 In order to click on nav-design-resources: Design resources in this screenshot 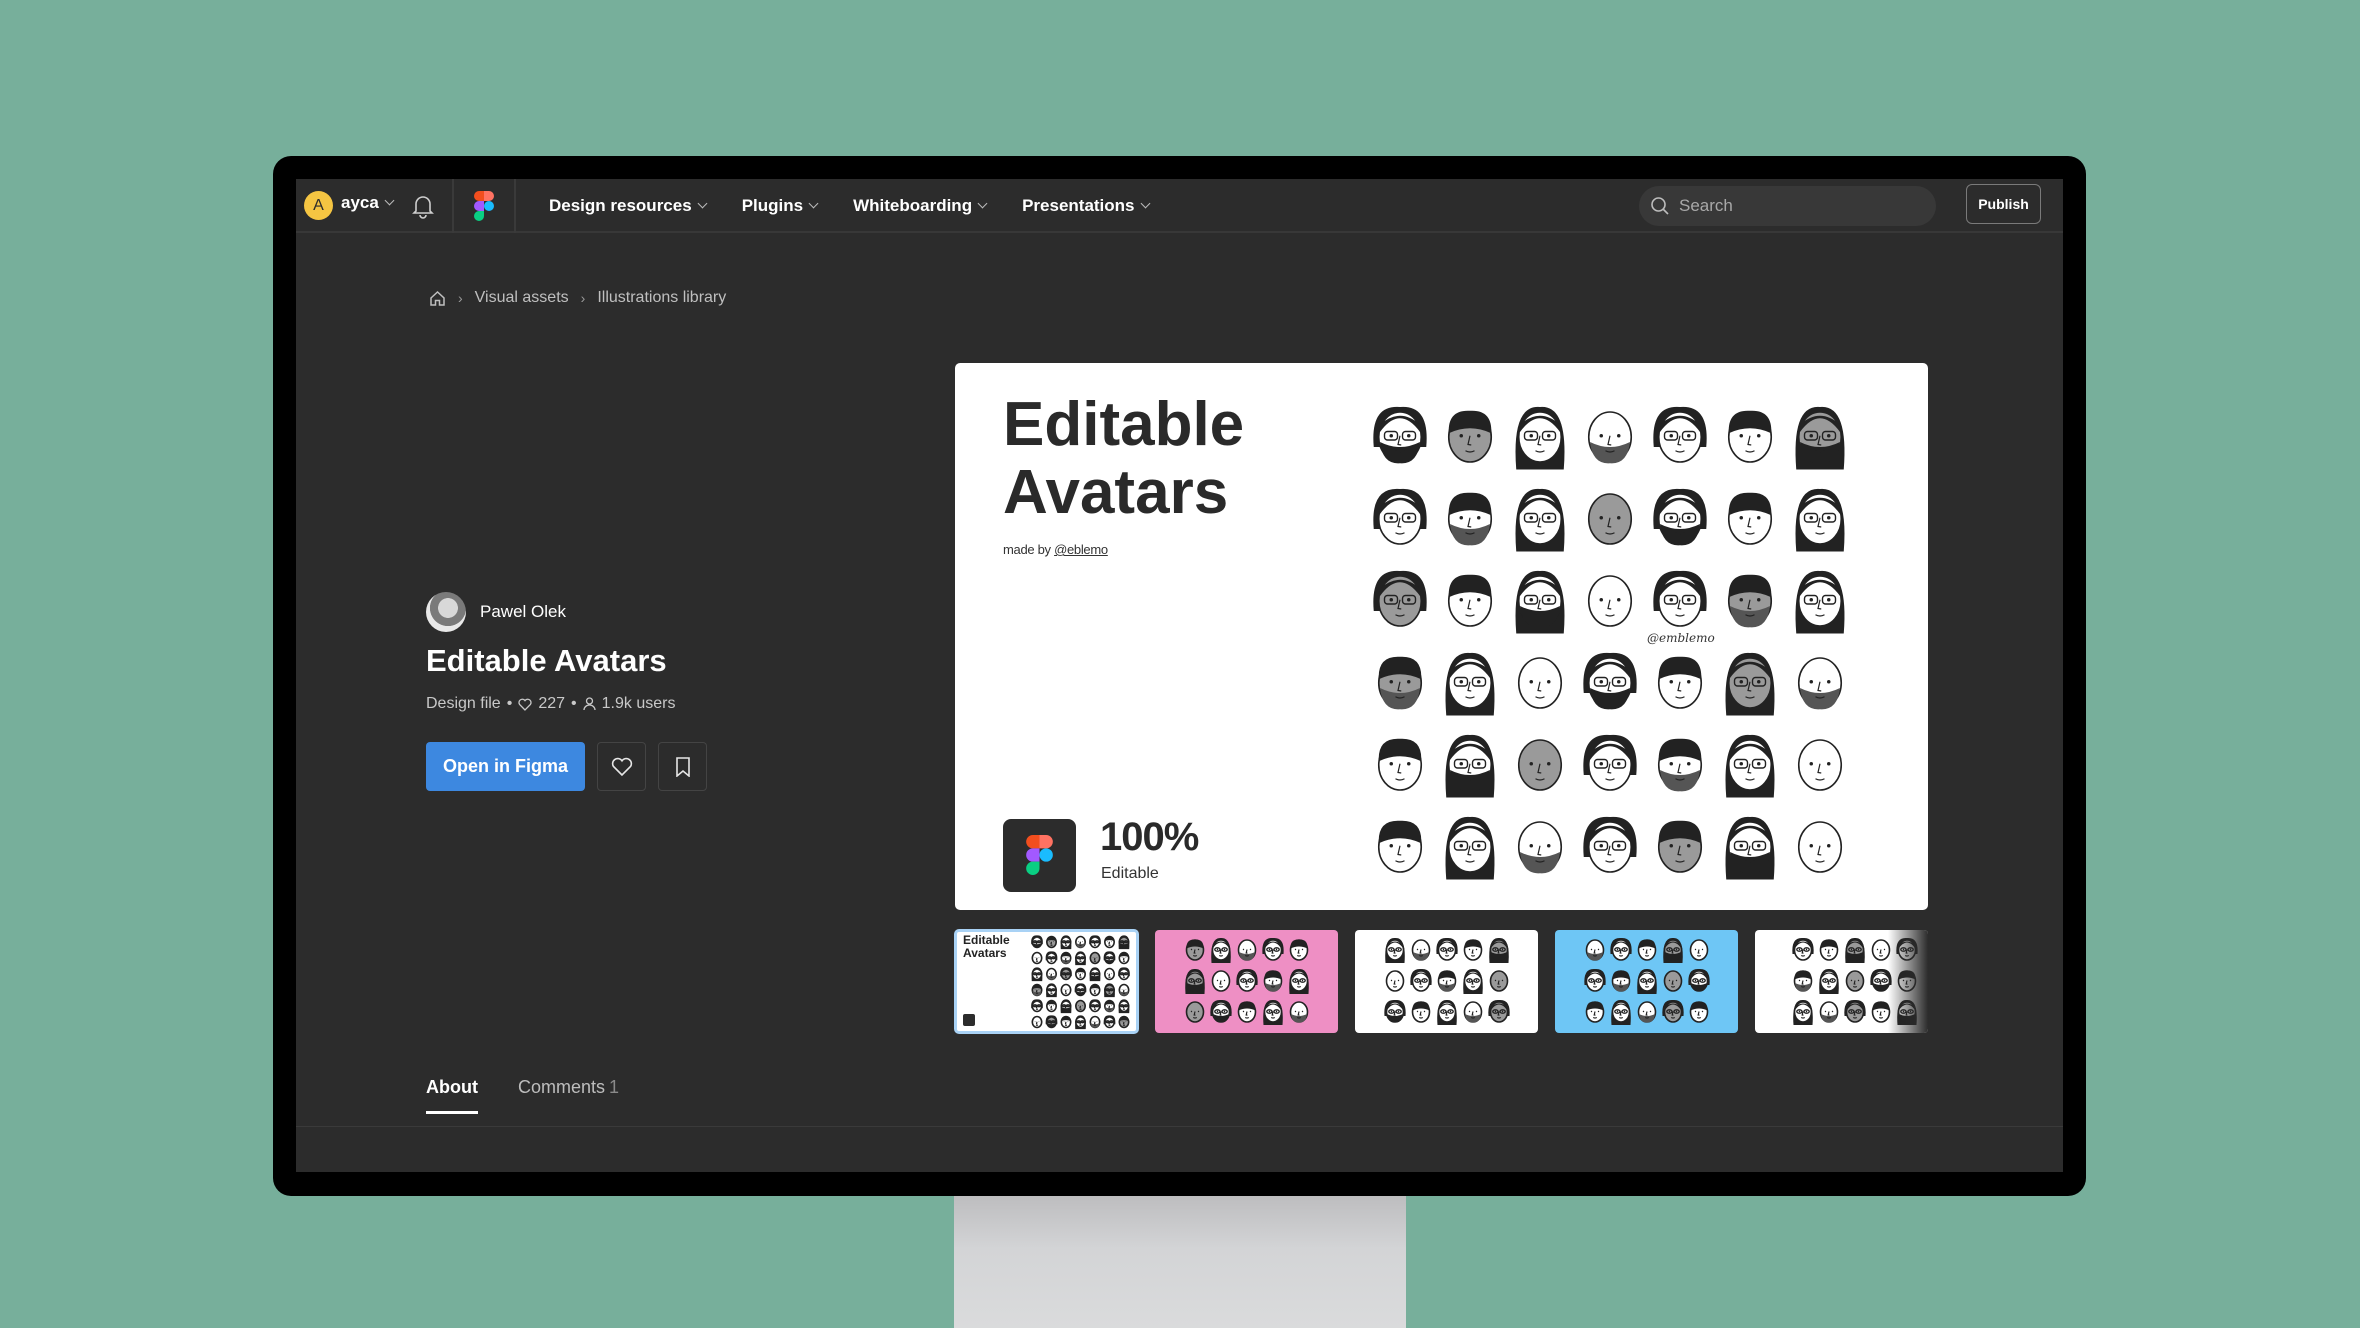, I will do `click(628, 206)`.